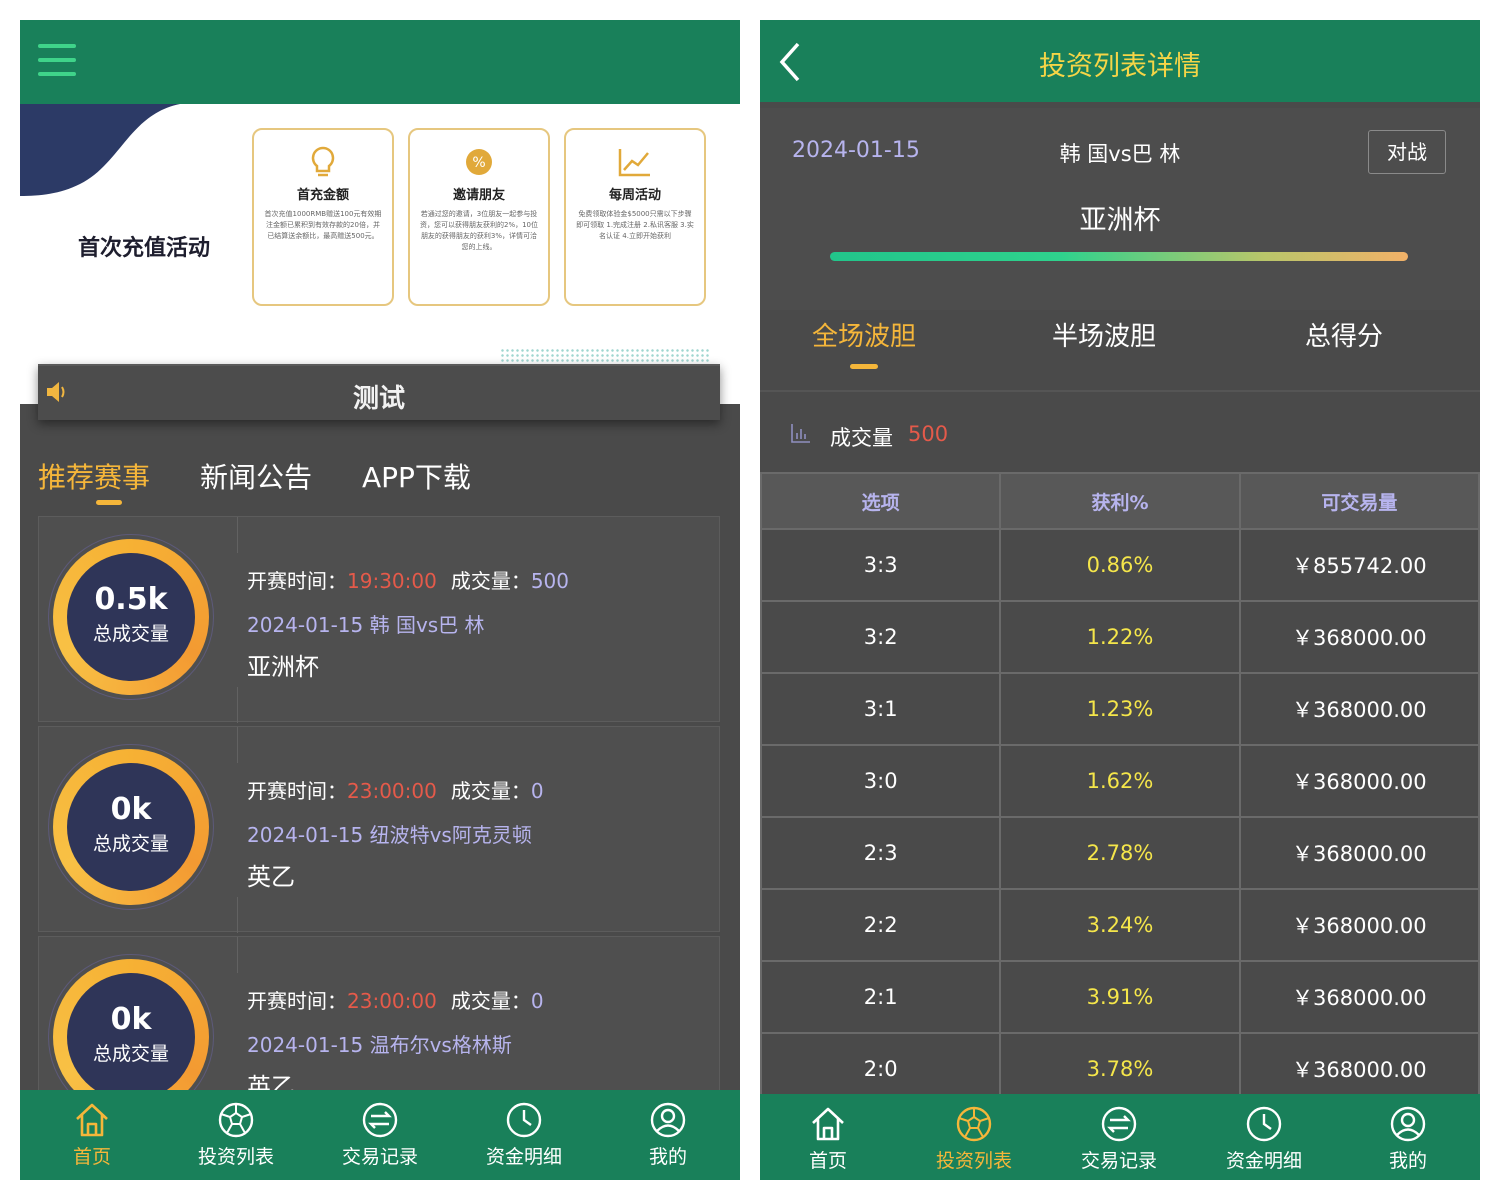 This screenshot has height=1200, width=1500. Describe the element at coordinates (392, 581) in the screenshot. I see `start-time: 19:30:00` at that location.